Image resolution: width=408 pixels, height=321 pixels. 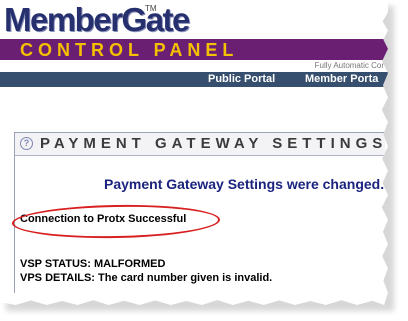 I want to click on tagline: Fully Automatic Cor, so click(x=349, y=65).